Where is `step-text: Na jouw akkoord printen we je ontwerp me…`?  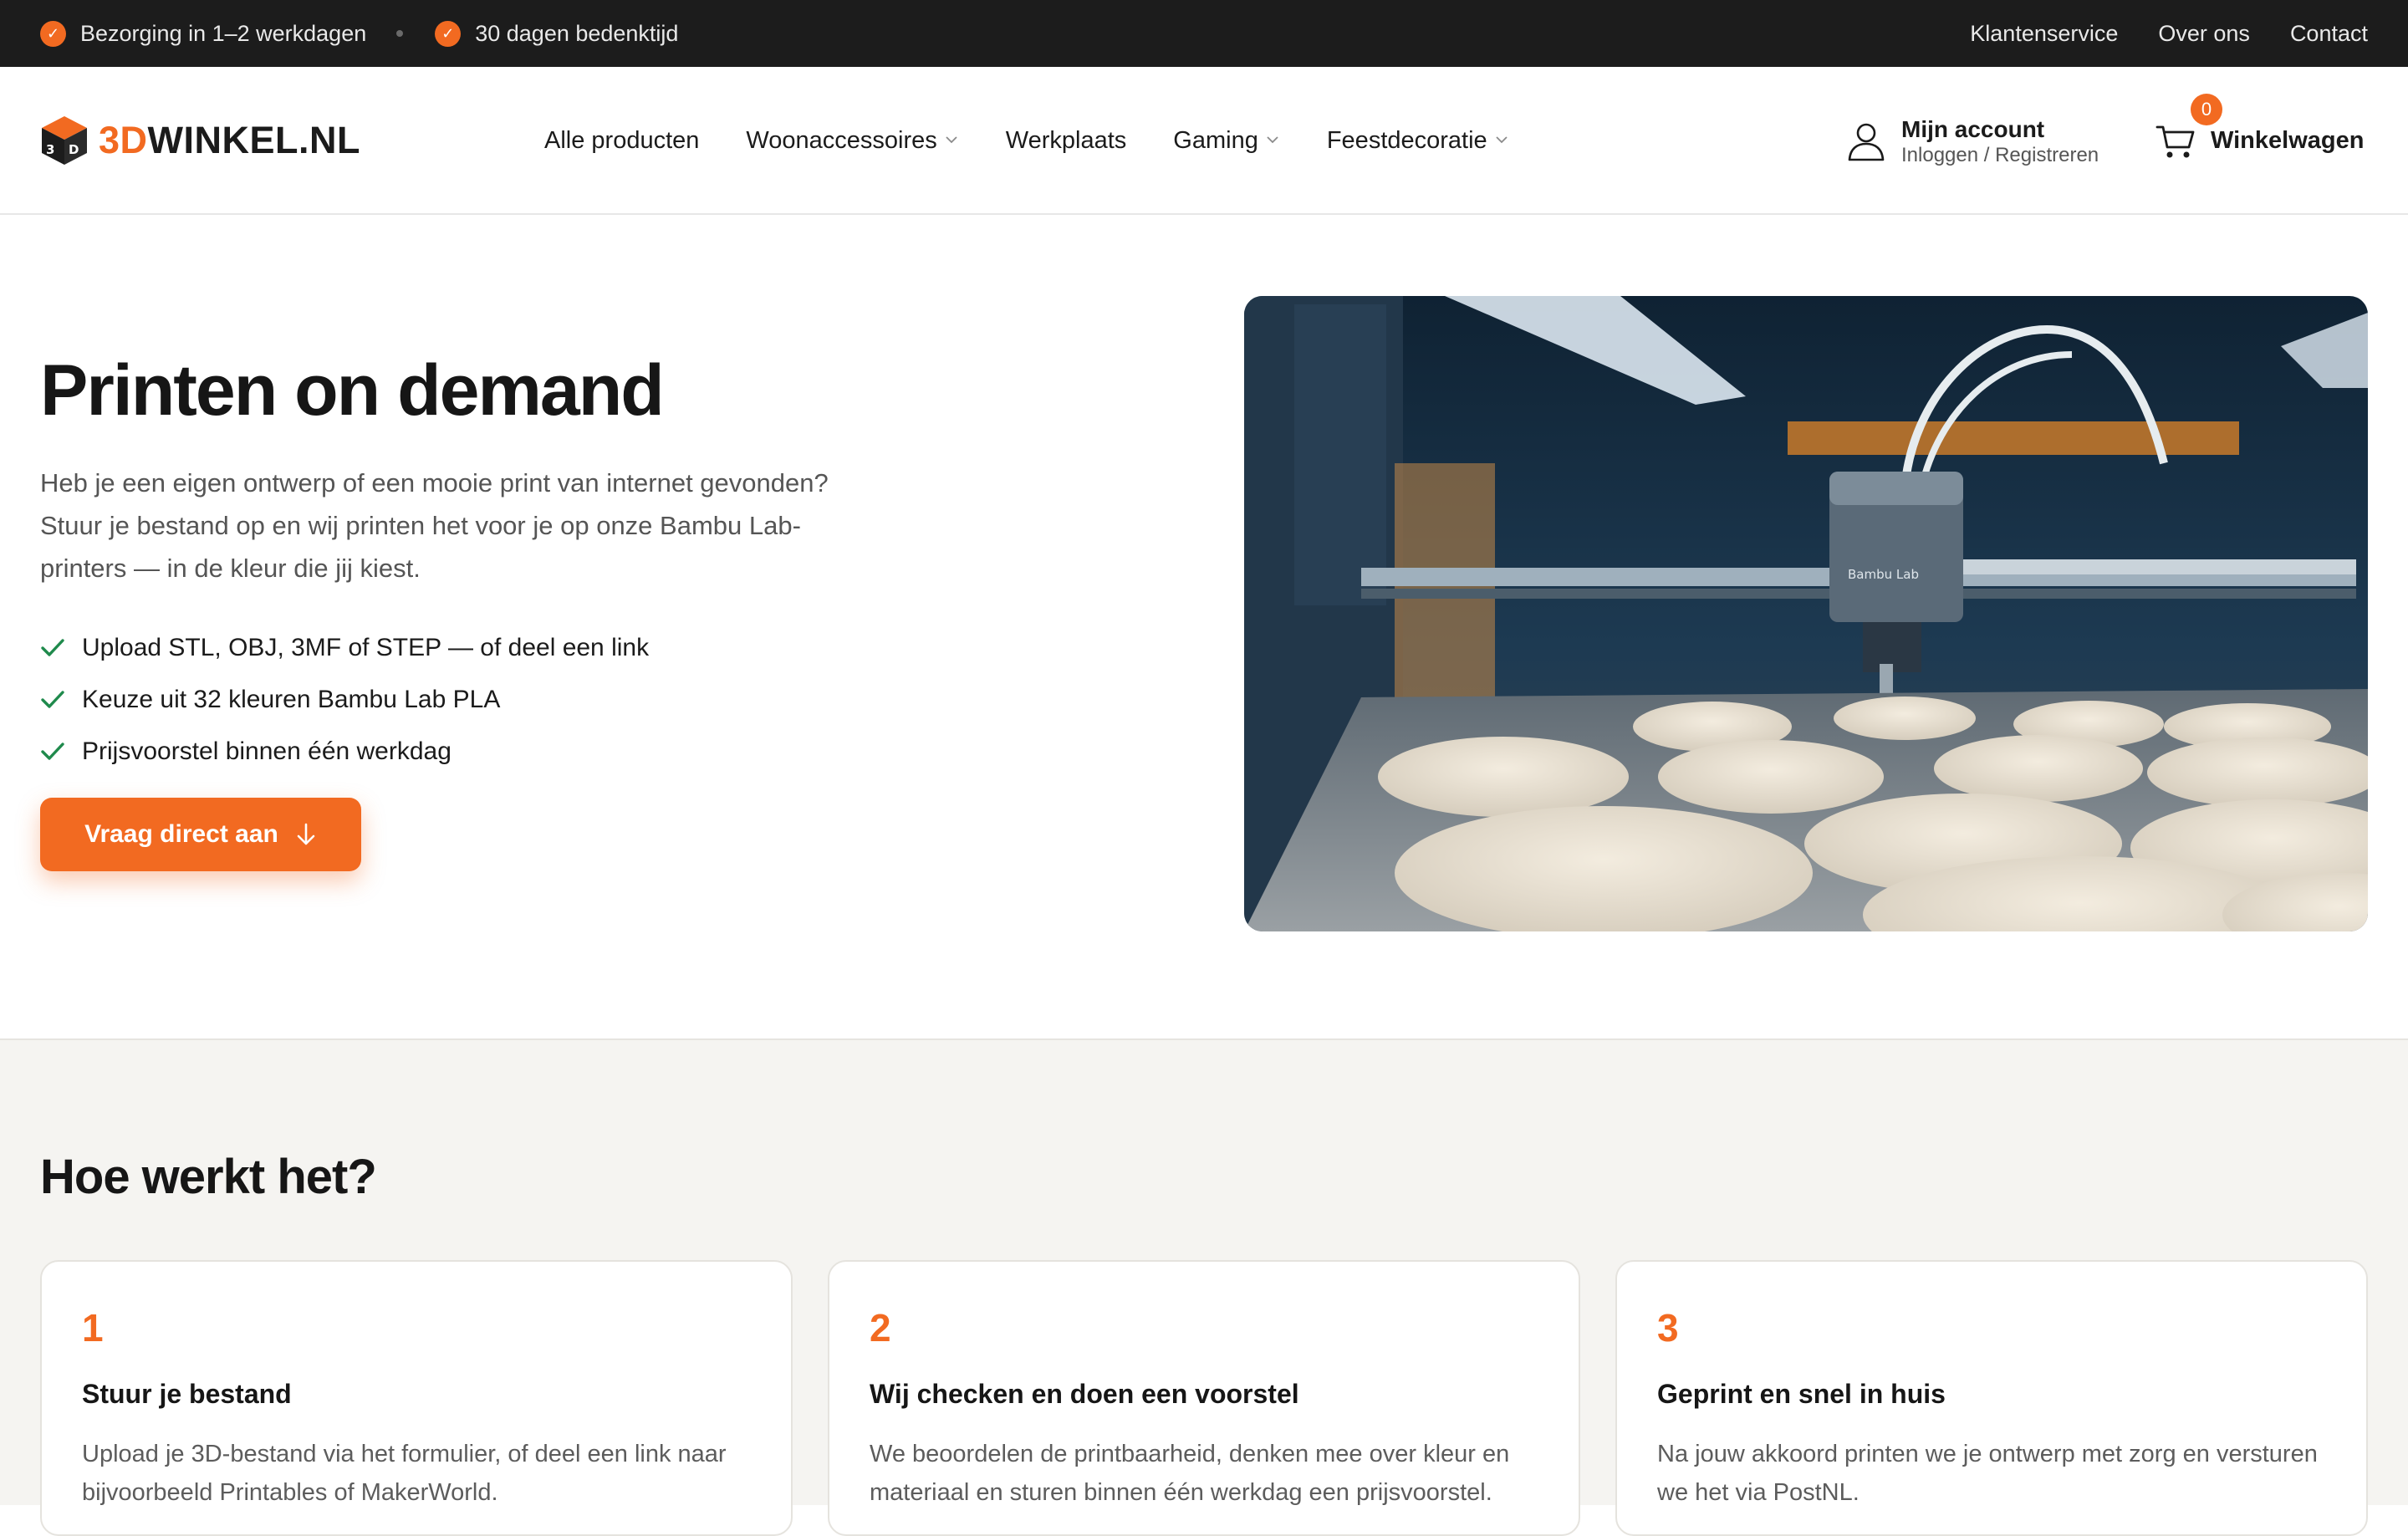
step-text: Na jouw akkoord printen we je ontwerp me… is located at coordinates (1988, 1473).